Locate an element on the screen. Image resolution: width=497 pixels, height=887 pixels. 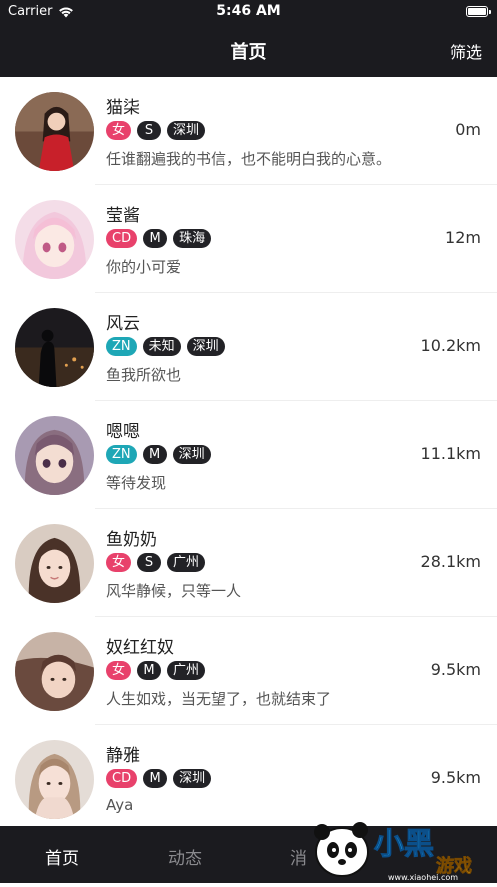
city-tag: 珠海 is located at coordinates (192, 238).